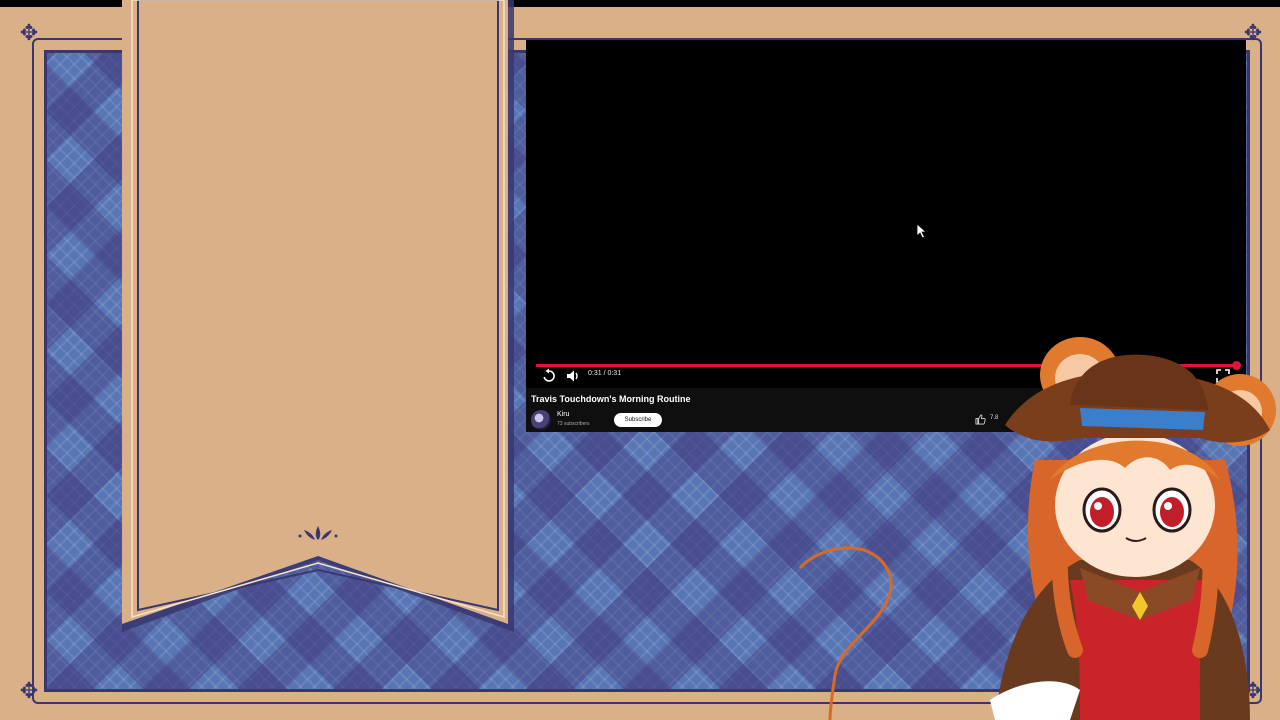  Describe the element at coordinates (563, 414) in the screenshot. I see `channel-name: Kiru` at that location.